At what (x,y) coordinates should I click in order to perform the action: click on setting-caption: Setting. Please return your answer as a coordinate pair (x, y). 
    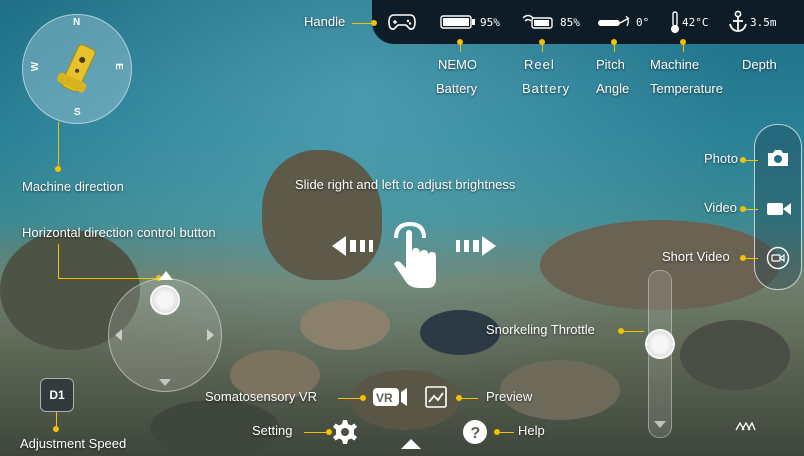
    Looking at the image, I should click on (272, 430).